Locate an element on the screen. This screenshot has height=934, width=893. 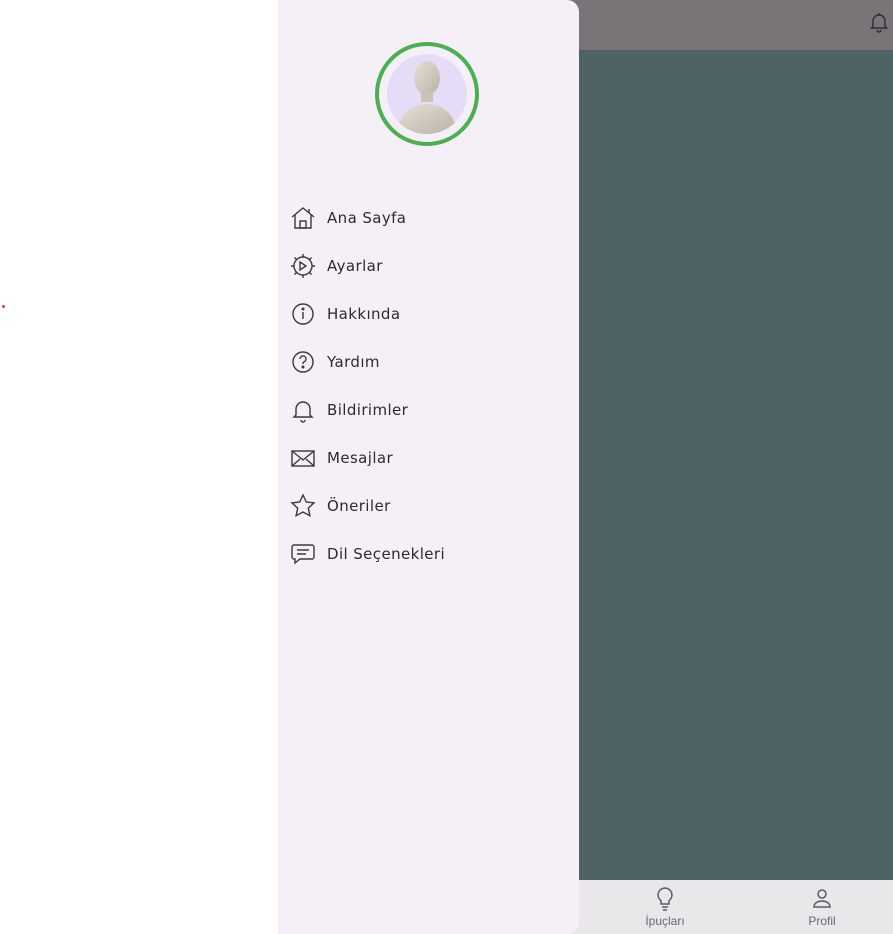
menu-label-settings: Ayarlar is located at coordinates (355, 266).